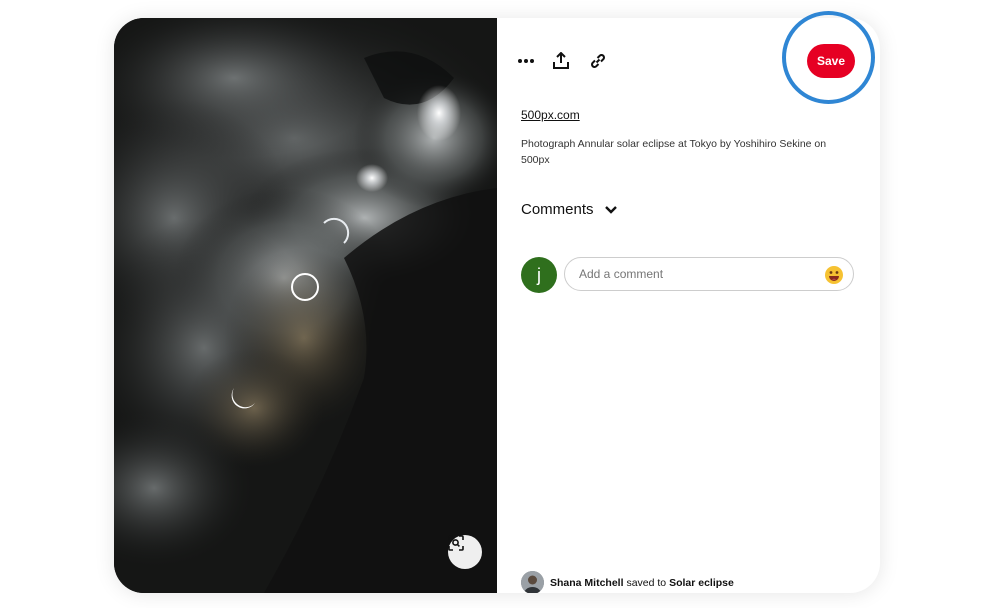 Image resolution: width=990 pixels, height=608 pixels. I want to click on person-photo-icon, so click(532, 582).